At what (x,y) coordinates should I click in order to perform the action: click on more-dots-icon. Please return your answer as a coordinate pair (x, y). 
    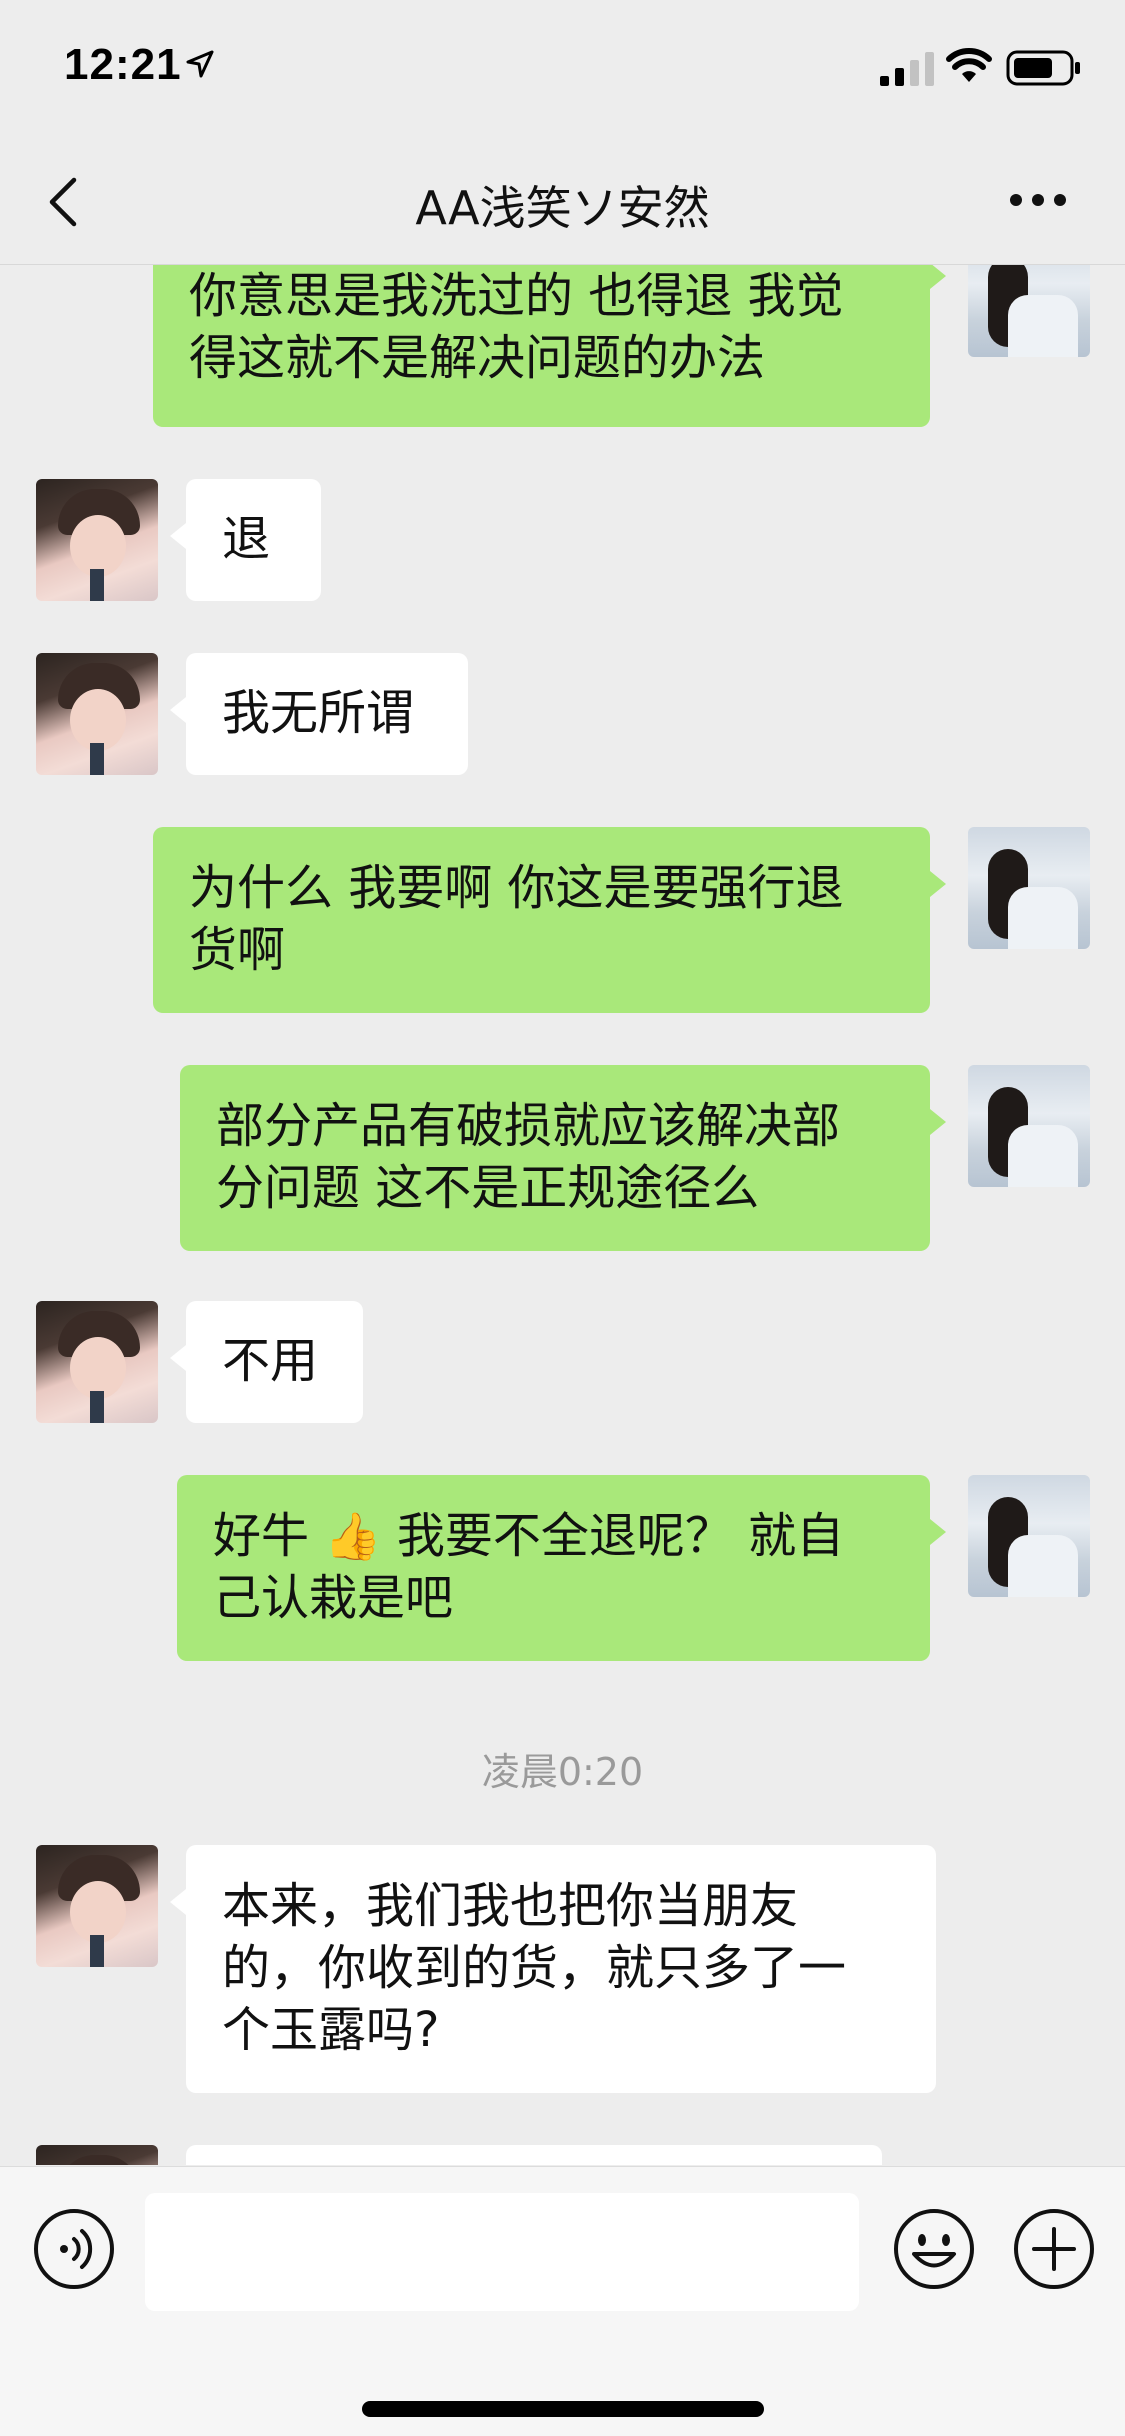
    Looking at the image, I should click on (1038, 200).